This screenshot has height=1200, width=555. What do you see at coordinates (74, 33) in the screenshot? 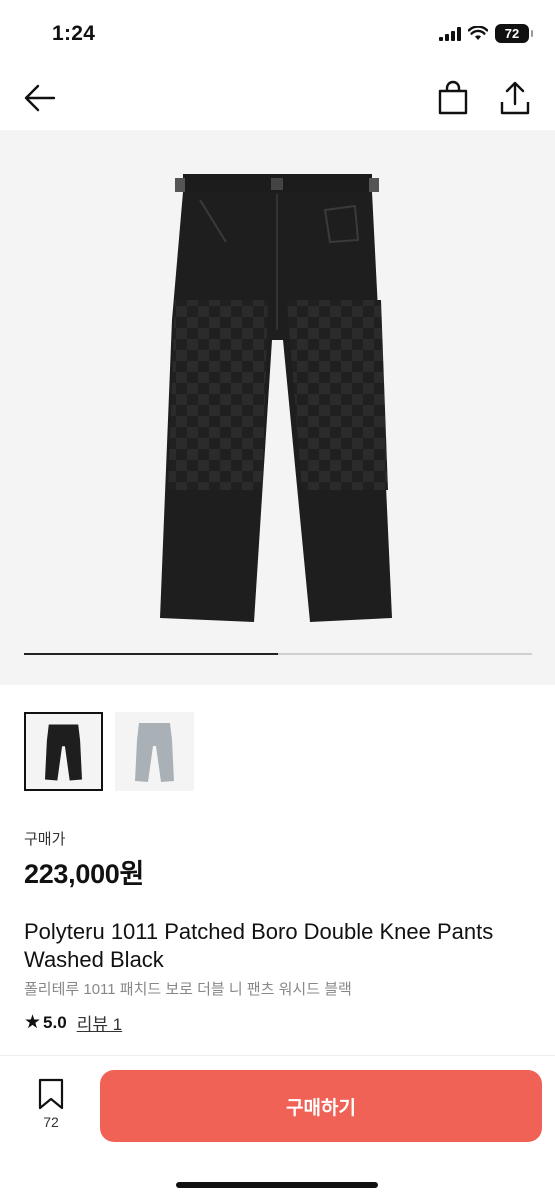
I see `status-time: 1:24` at bounding box center [74, 33].